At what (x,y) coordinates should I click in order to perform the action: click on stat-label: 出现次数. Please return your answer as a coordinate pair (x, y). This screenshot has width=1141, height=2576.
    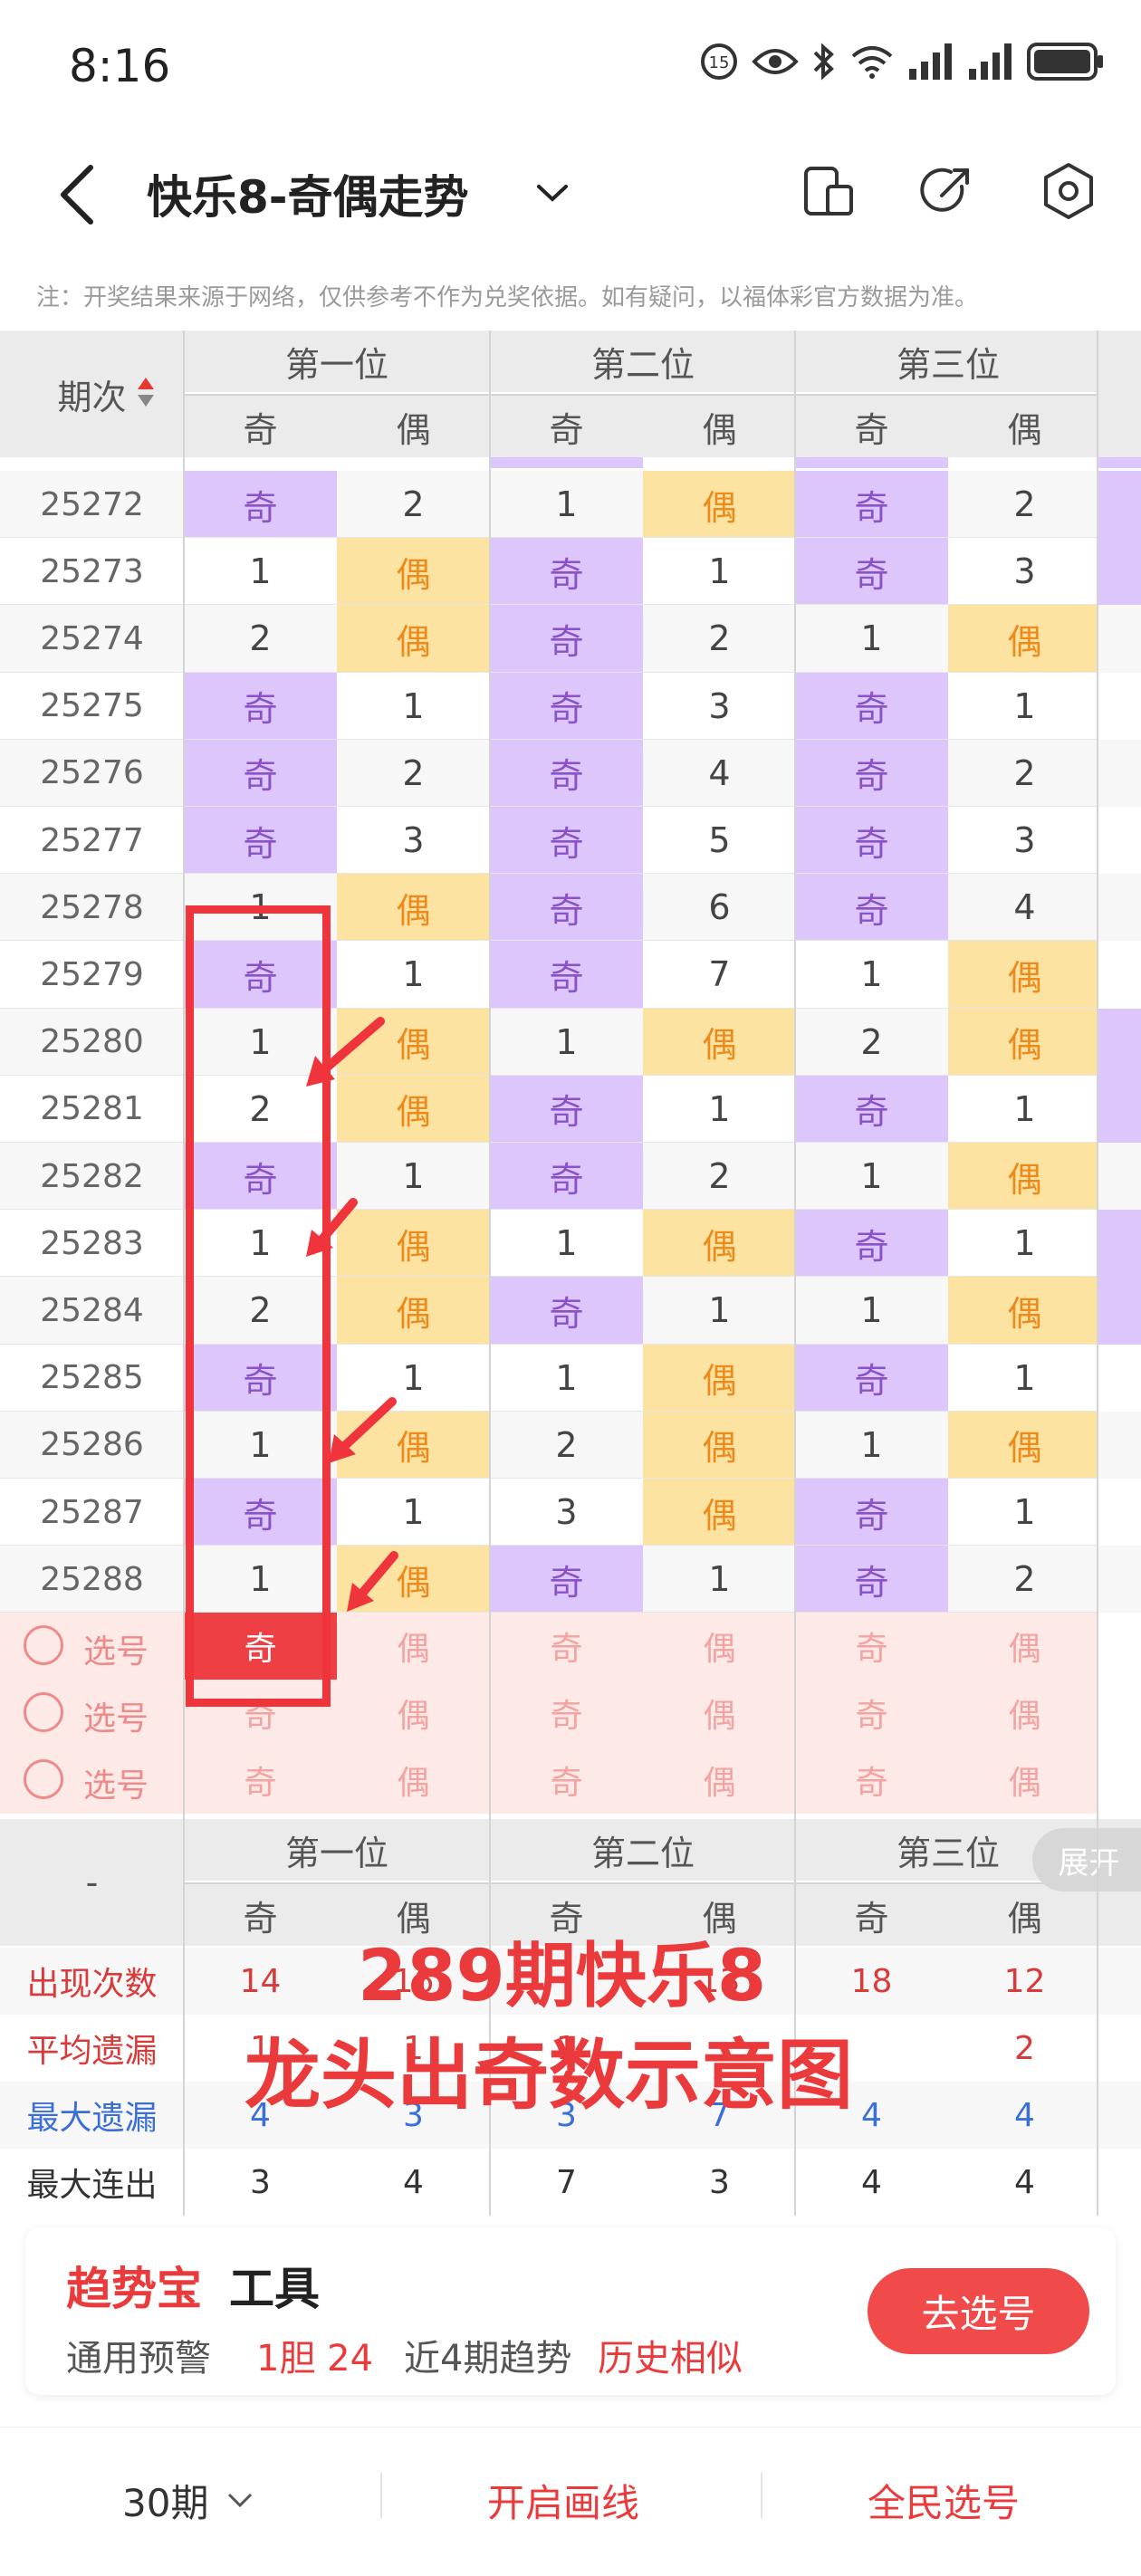
    Looking at the image, I should click on (92, 1982).